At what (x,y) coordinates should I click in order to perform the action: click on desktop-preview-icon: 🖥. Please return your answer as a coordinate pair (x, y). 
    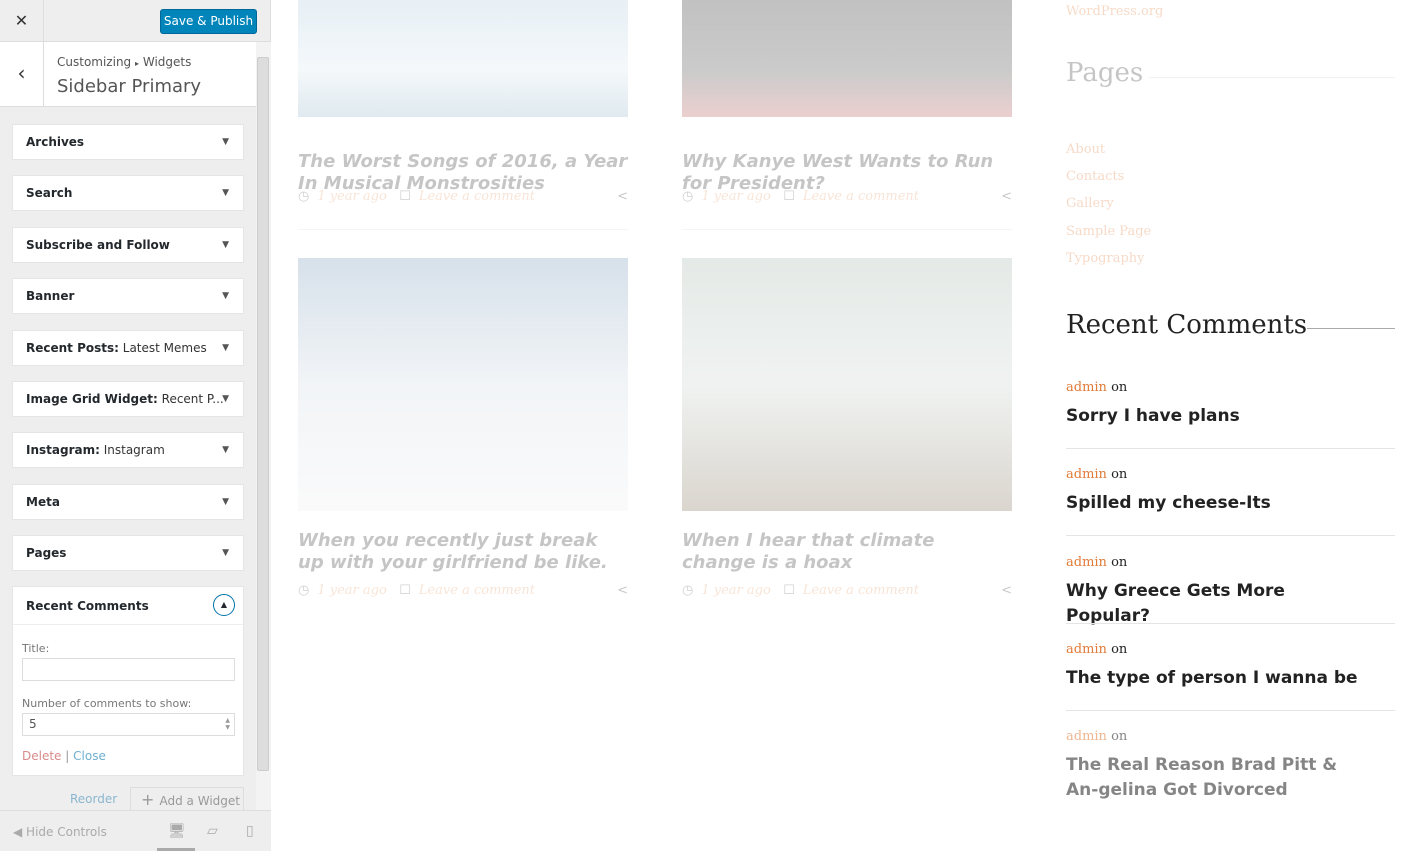
    Looking at the image, I should click on (177, 831).